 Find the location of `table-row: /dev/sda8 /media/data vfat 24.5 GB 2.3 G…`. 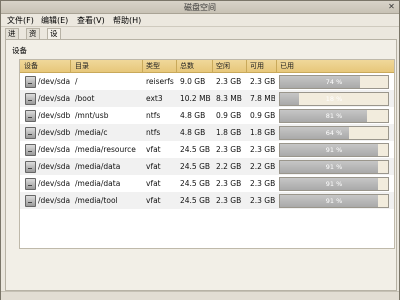

table-row: /dev/sda8 /media/data vfat 24.5 GB 2.3 G… is located at coordinates (207, 183).